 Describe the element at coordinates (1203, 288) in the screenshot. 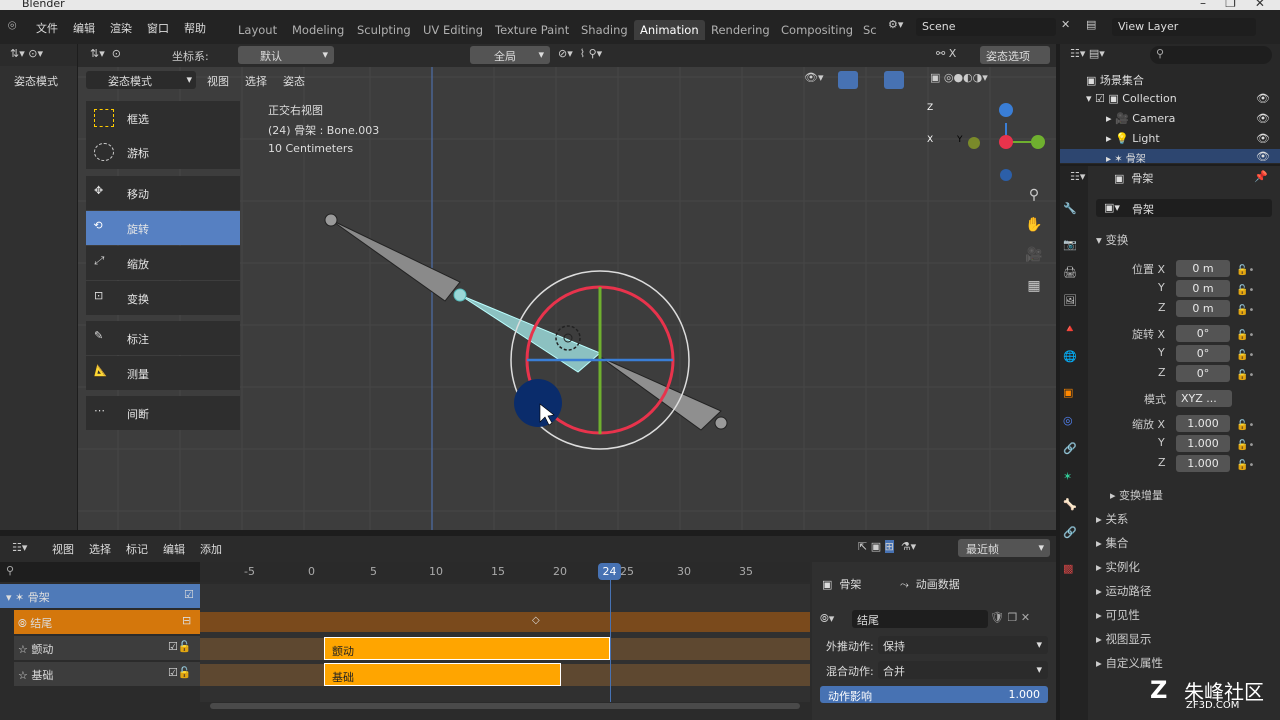

I see `location-y-field: 0 m` at that location.